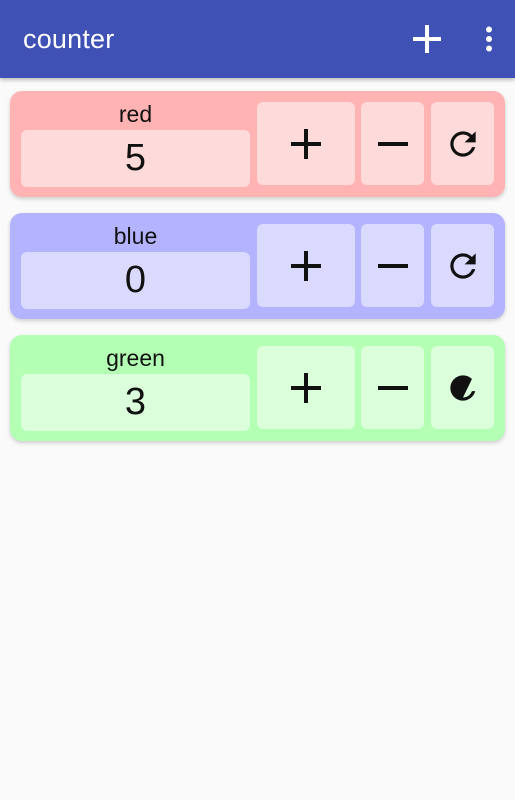 This screenshot has width=515, height=800. I want to click on counter-value: 5, so click(135, 158).